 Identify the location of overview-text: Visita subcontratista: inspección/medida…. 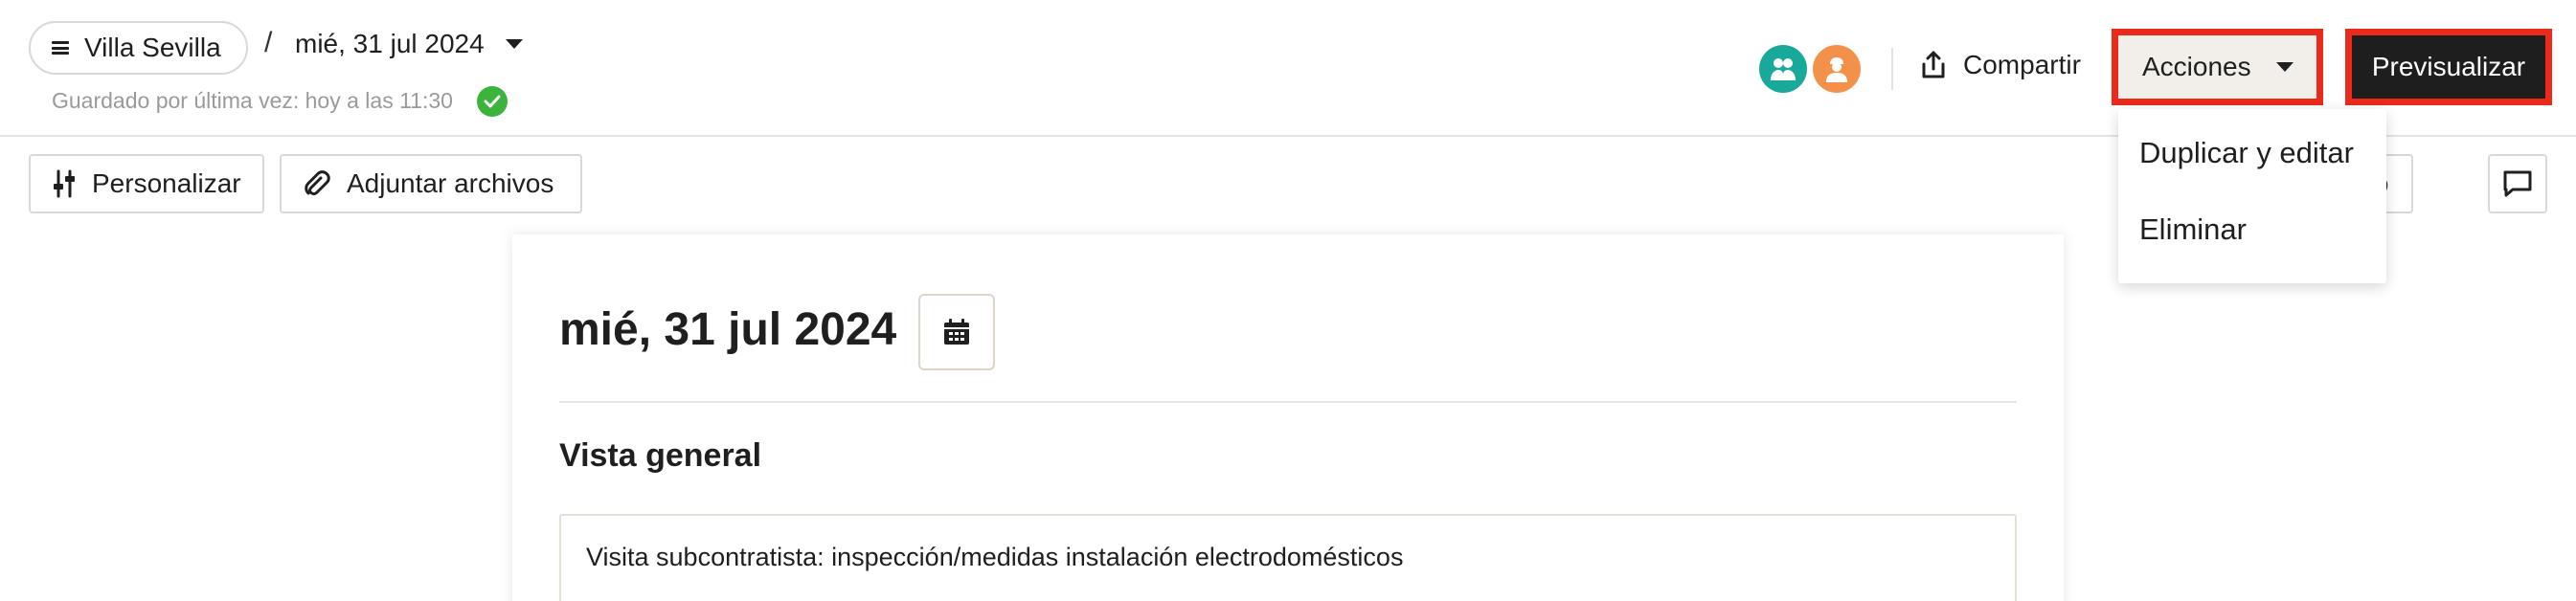
(995, 557).